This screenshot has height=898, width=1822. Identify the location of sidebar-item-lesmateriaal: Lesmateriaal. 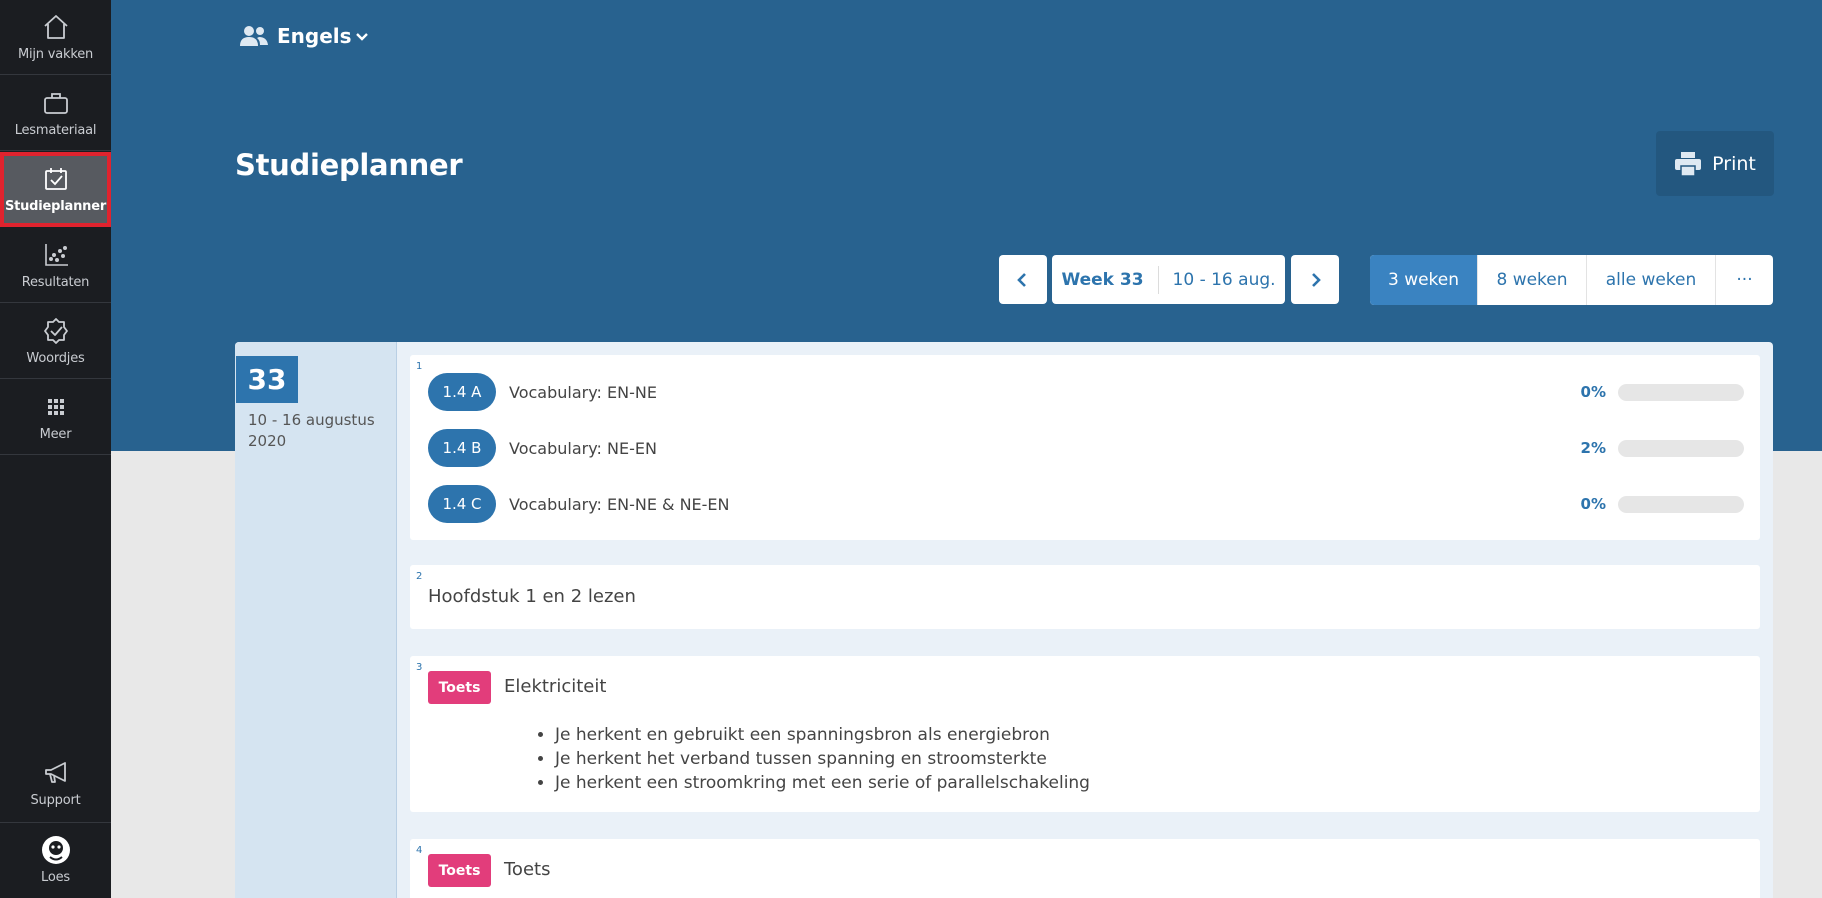
(55, 113).